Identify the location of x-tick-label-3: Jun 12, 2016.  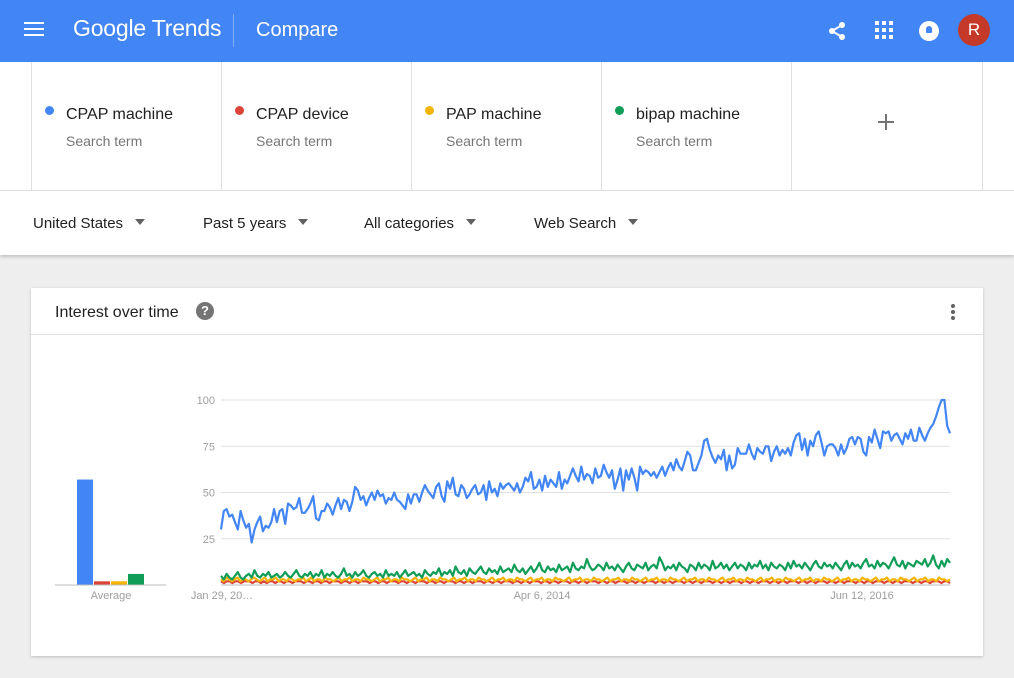
(862, 596).